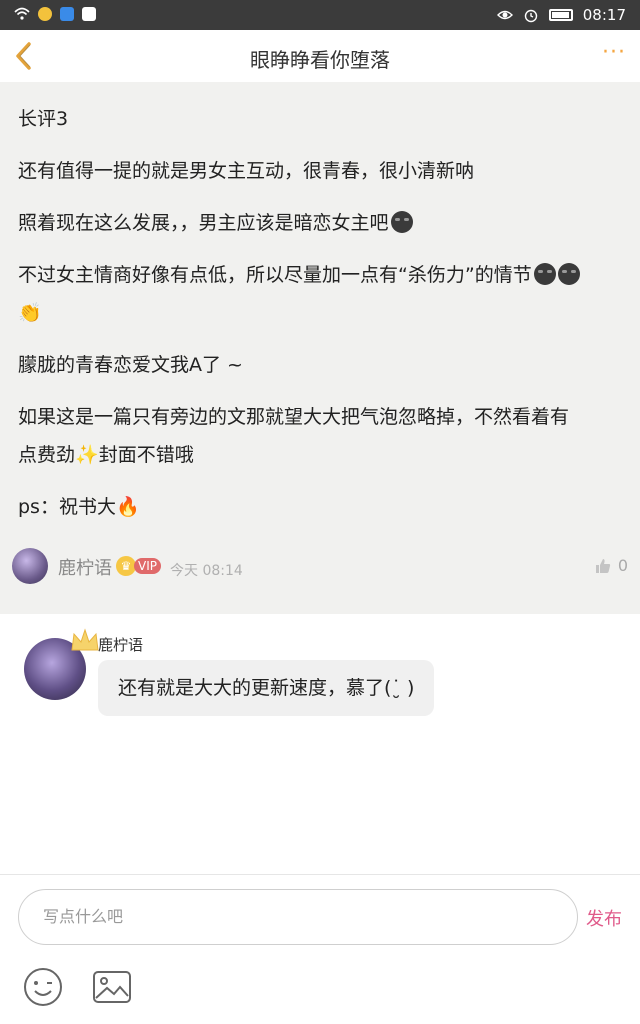 The width and height of the screenshot is (640, 1024). Describe the element at coordinates (320, 566) in the screenshot. I see `post-author-row: 鹿柠语 ♛ VIP 今天 08:14 0` at that location.